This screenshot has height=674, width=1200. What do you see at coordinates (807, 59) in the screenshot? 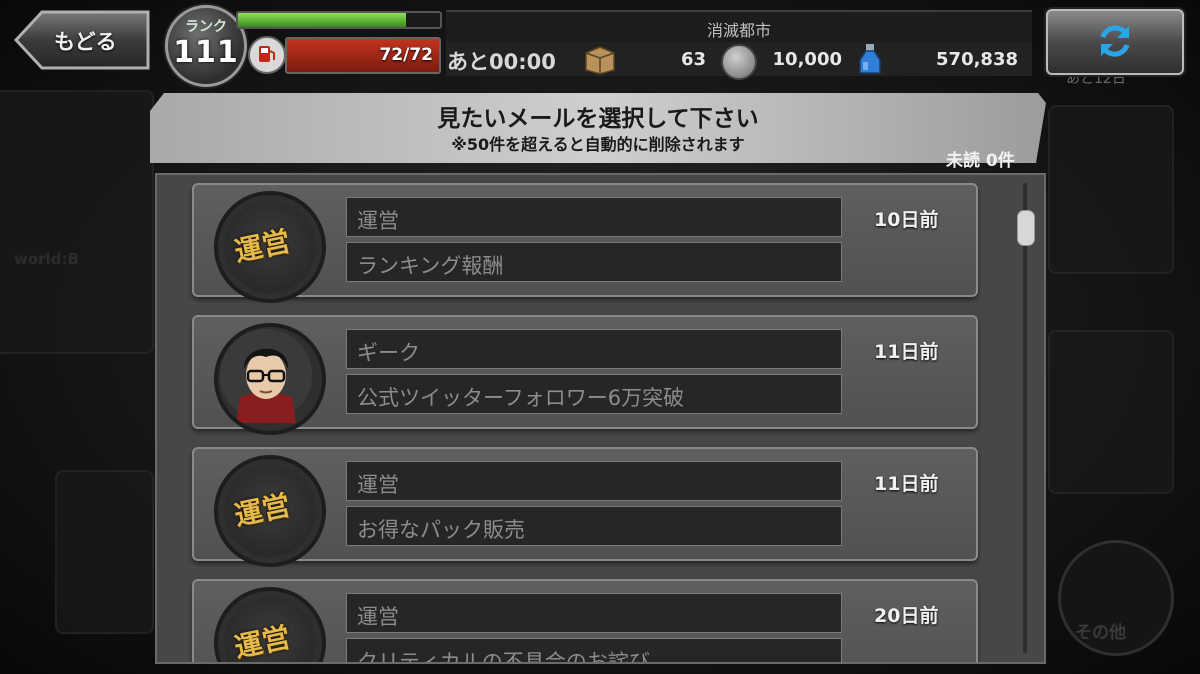
I see `coin-count: 10,000` at bounding box center [807, 59].